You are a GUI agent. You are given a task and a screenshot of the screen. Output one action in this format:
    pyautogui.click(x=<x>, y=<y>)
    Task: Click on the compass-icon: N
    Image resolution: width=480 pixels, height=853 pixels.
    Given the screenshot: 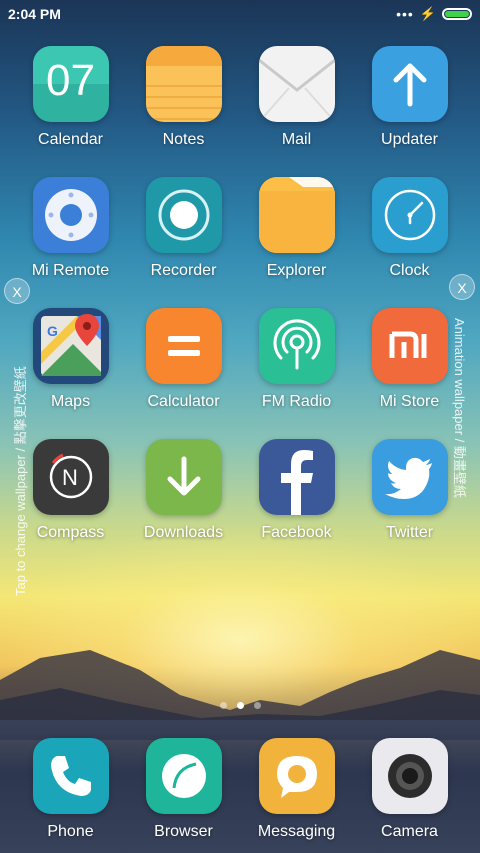 What is the action you would take?
    pyautogui.click(x=70, y=477)
    